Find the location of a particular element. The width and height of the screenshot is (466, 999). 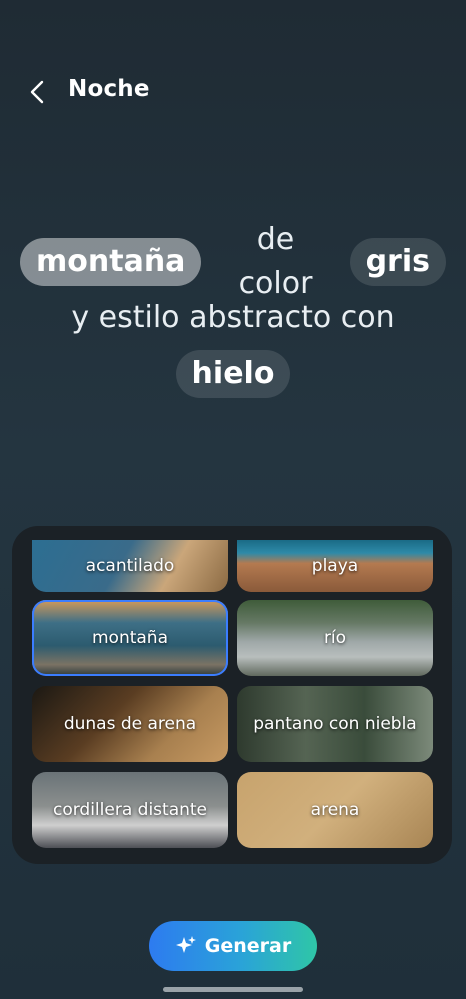

option-montana: montaña is located at coordinates (130, 638).